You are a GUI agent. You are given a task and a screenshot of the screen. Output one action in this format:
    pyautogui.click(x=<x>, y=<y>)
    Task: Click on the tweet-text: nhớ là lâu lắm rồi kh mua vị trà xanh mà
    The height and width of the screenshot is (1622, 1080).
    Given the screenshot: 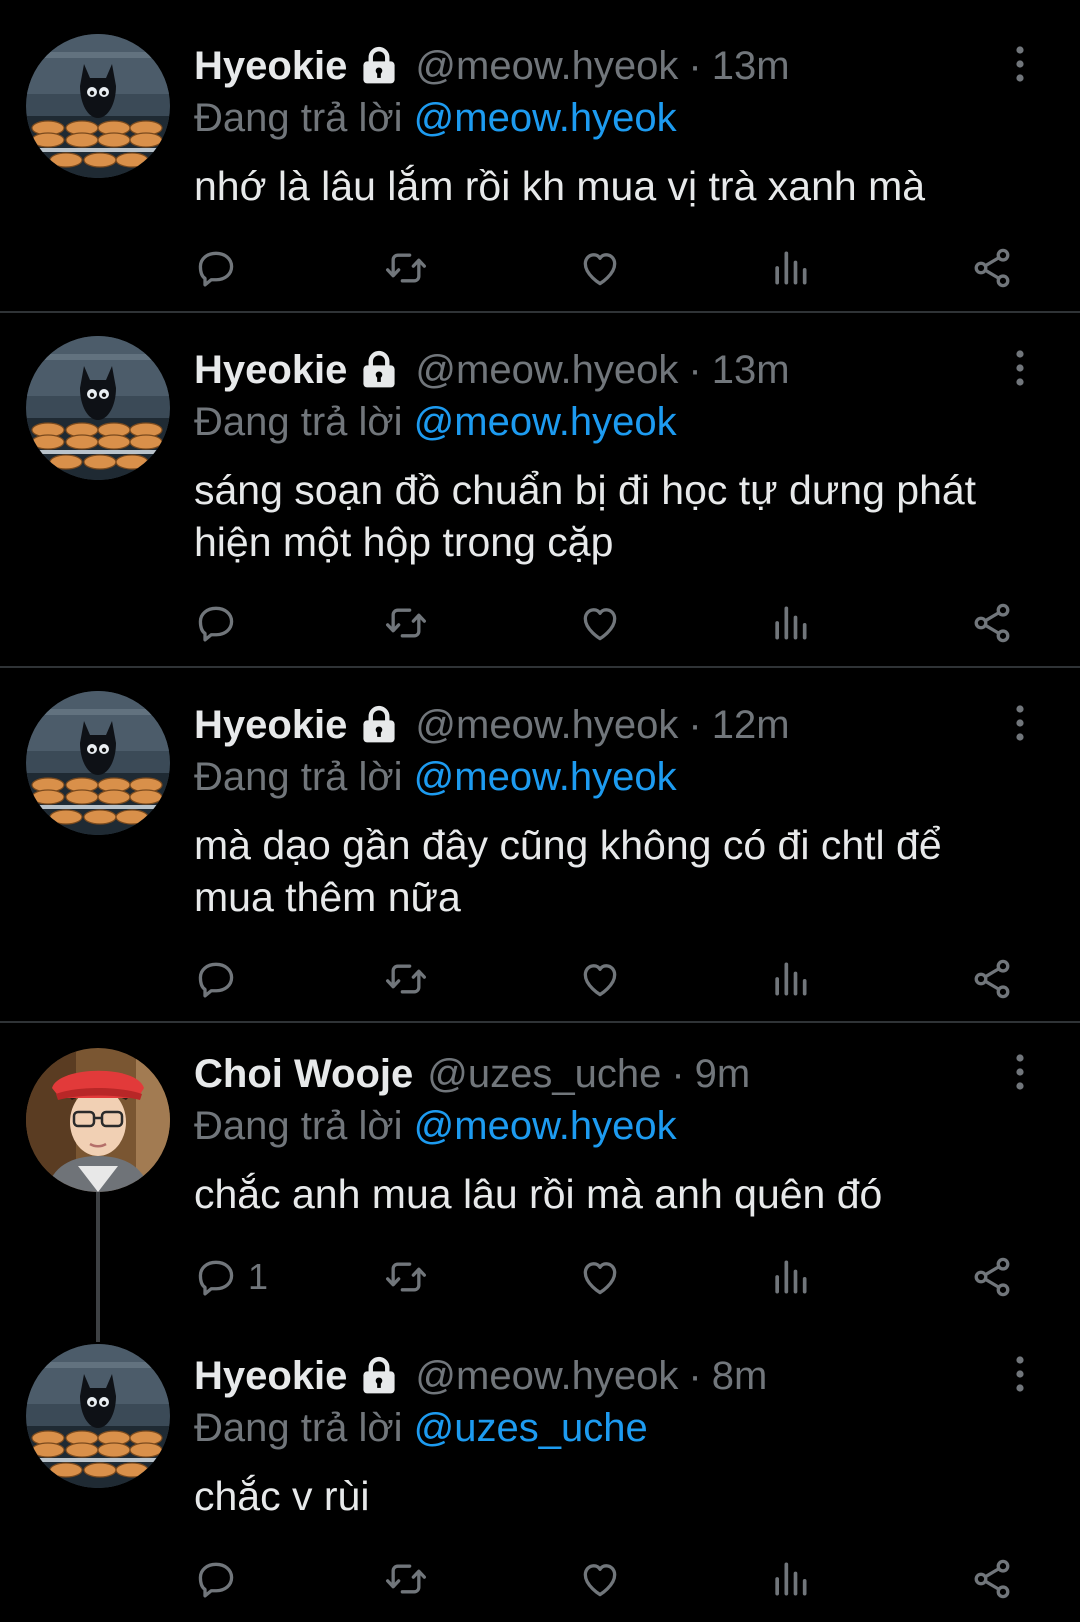 What is the action you would take?
    pyautogui.click(x=560, y=186)
    